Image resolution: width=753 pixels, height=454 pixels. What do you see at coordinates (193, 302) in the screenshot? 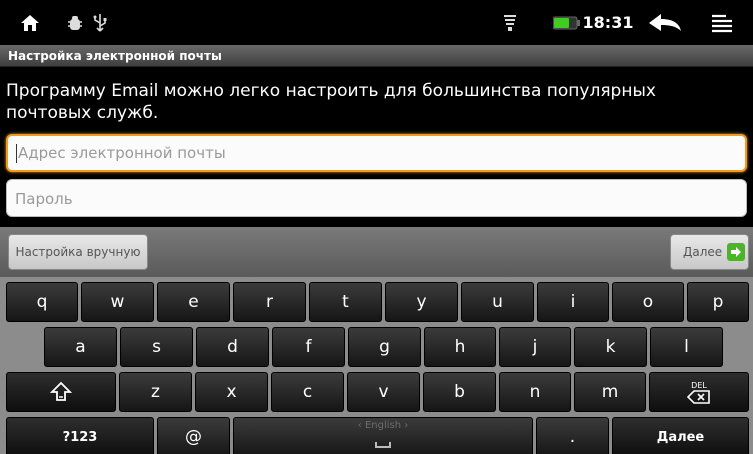
I see `key-e: e` at bounding box center [193, 302].